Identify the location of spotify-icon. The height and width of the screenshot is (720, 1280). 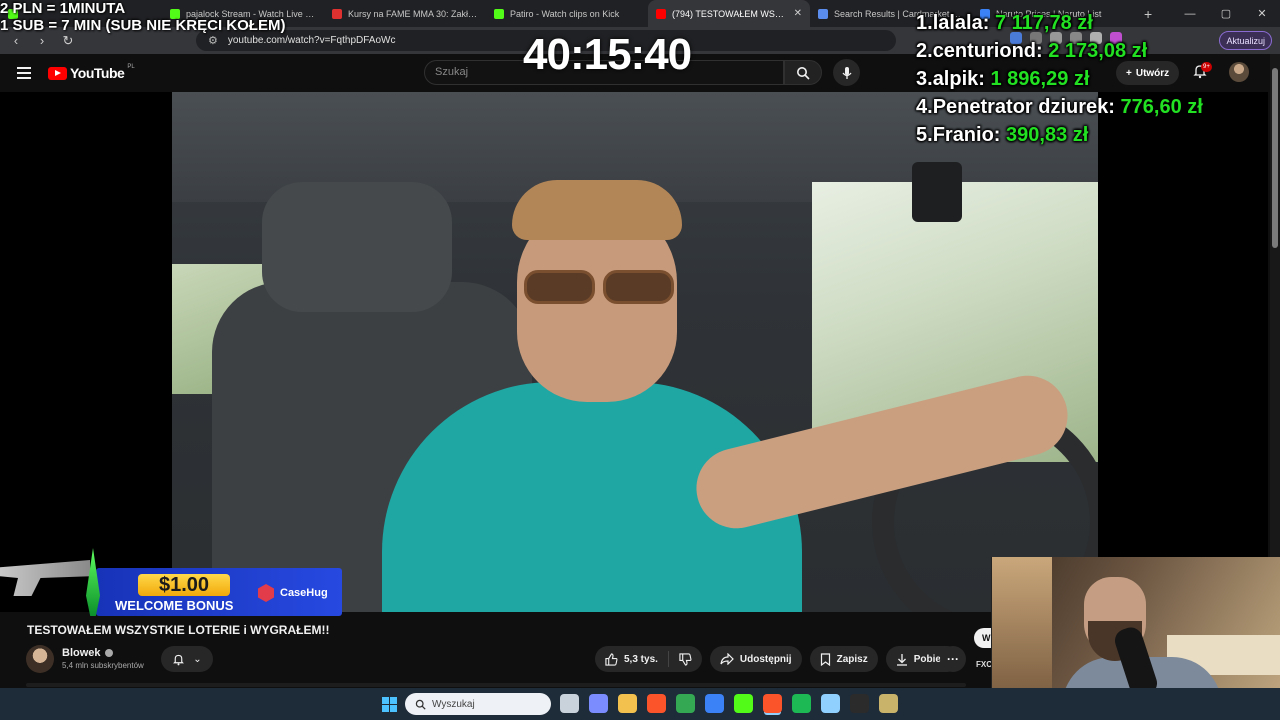
(801, 703).